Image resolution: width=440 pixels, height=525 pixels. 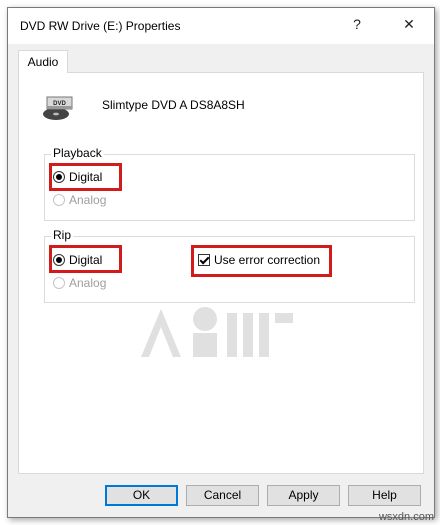 I want to click on playback-legend: Playback, so click(x=77, y=153).